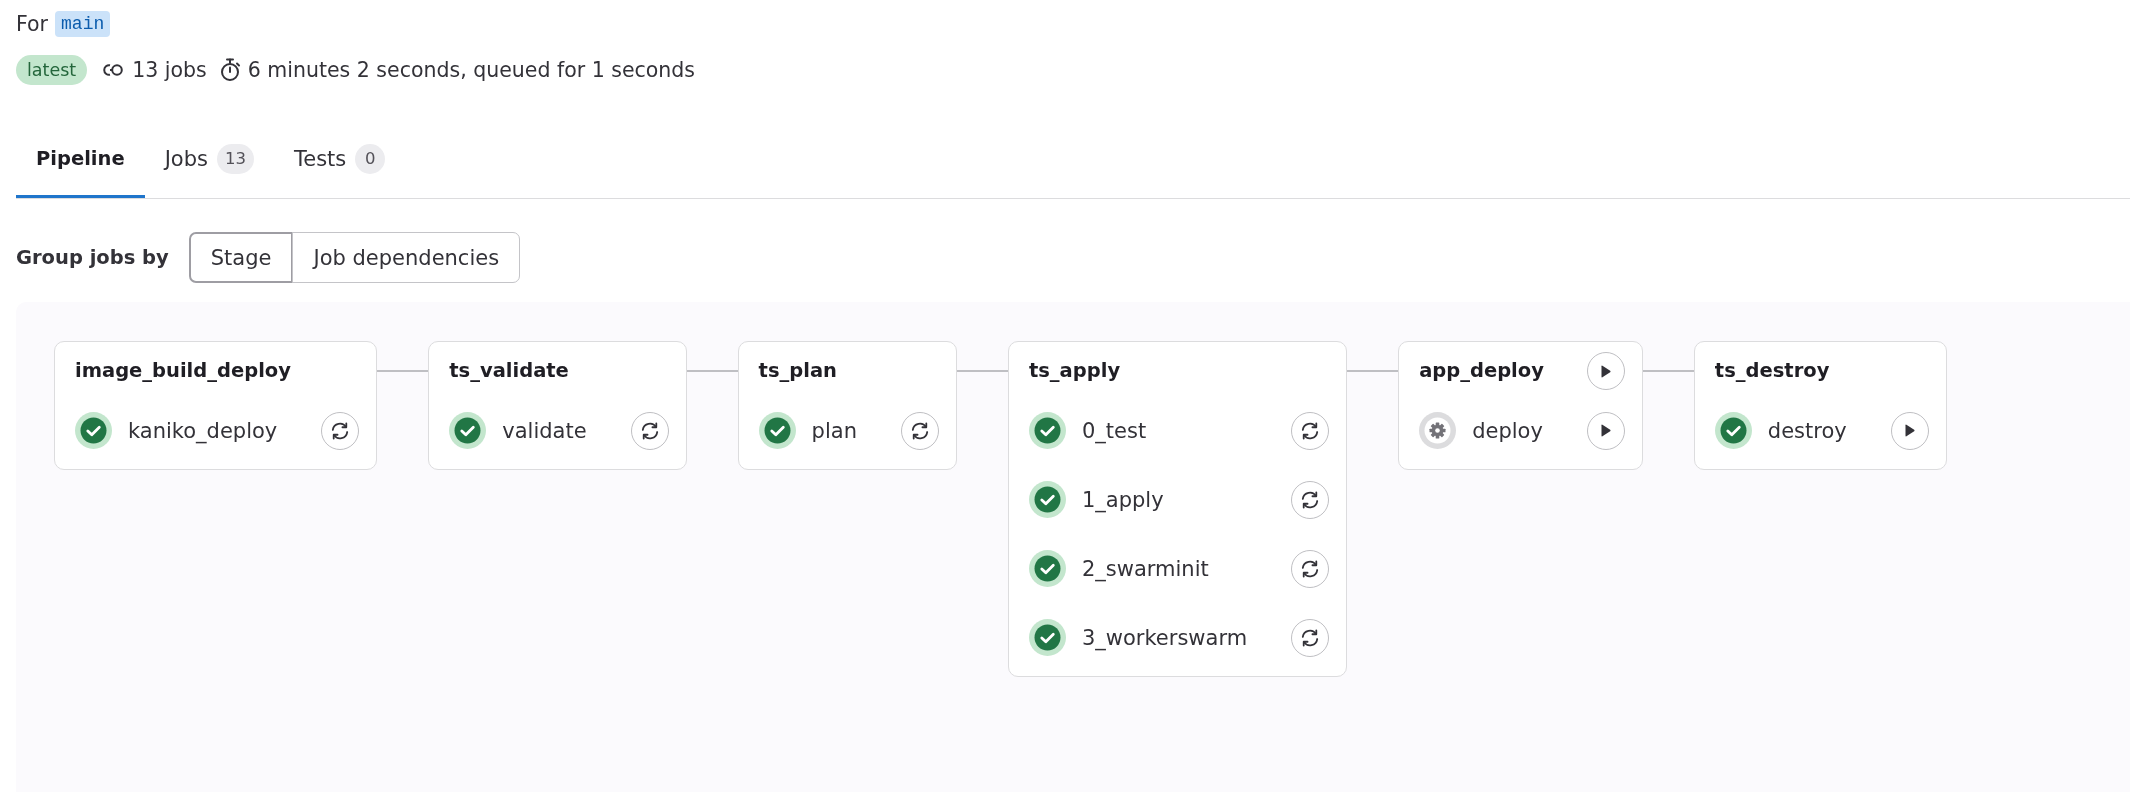 Image resolution: width=2130 pixels, height=792 pixels. Describe the element at coordinates (1074, 371) in the screenshot. I see `stage-title: ts_apply` at that location.